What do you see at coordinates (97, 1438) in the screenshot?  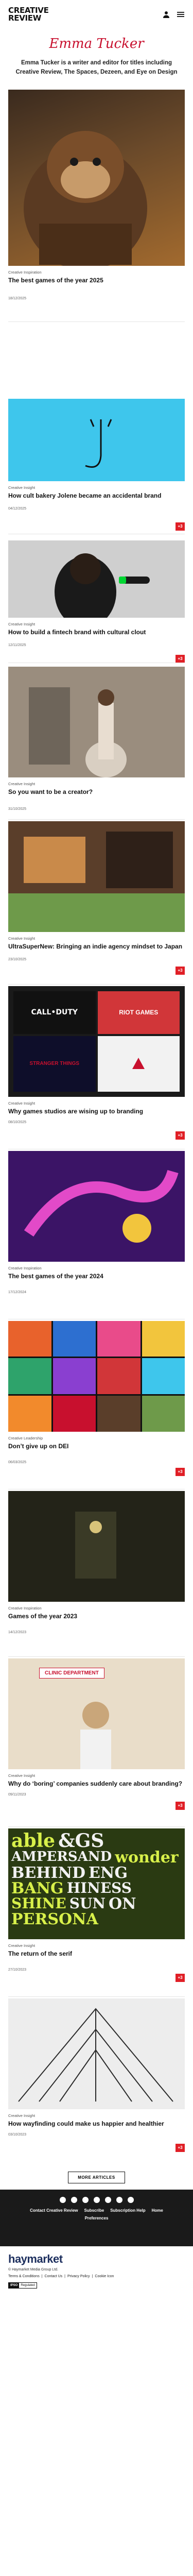 I see `article-category: Creative Leadership` at bounding box center [97, 1438].